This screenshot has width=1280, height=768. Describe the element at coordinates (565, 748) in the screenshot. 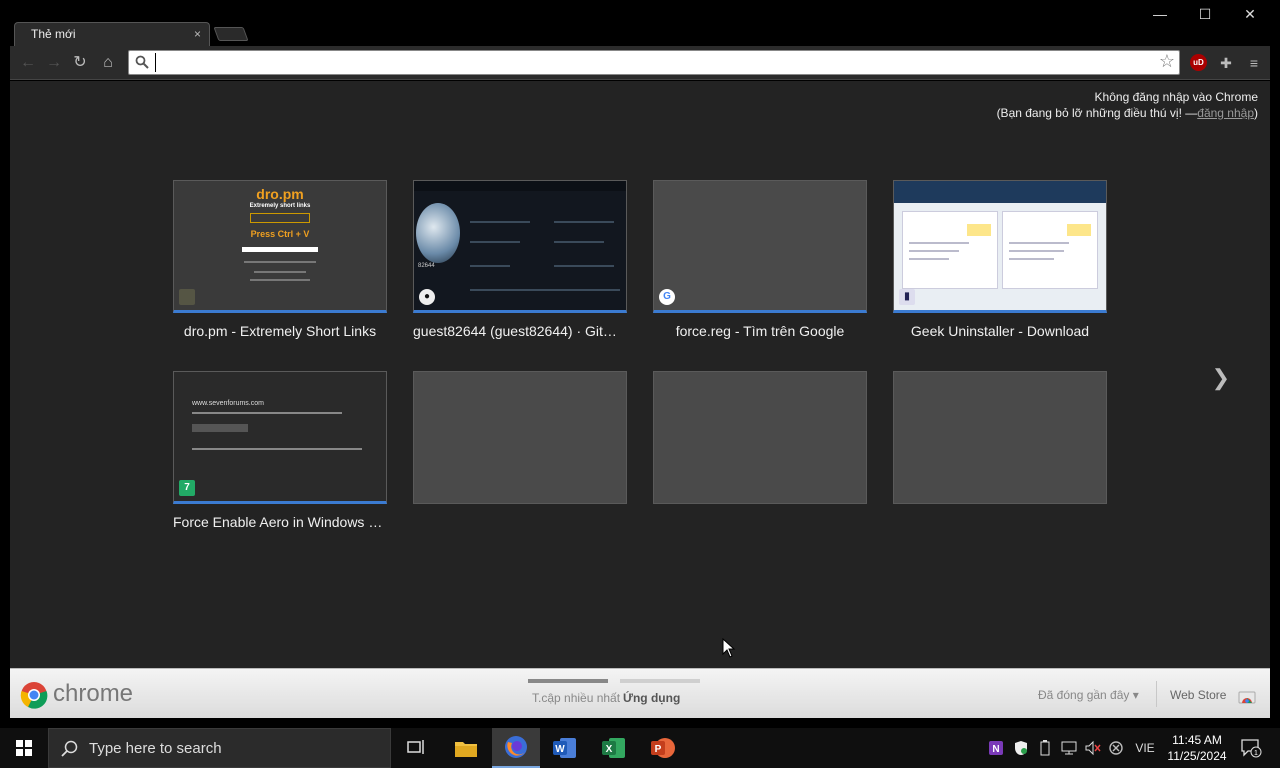

I see `word-icon: W` at that location.